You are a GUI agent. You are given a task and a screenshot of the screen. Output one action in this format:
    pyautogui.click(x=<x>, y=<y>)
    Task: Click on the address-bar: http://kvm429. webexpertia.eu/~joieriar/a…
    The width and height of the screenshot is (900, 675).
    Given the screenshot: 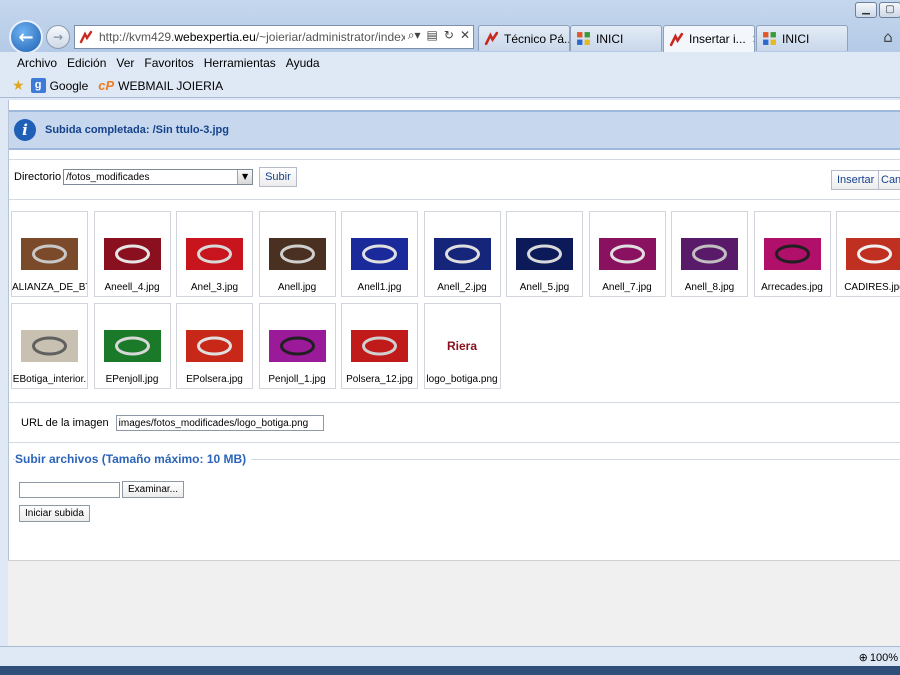 What is the action you would take?
    pyautogui.click(x=274, y=37)
    